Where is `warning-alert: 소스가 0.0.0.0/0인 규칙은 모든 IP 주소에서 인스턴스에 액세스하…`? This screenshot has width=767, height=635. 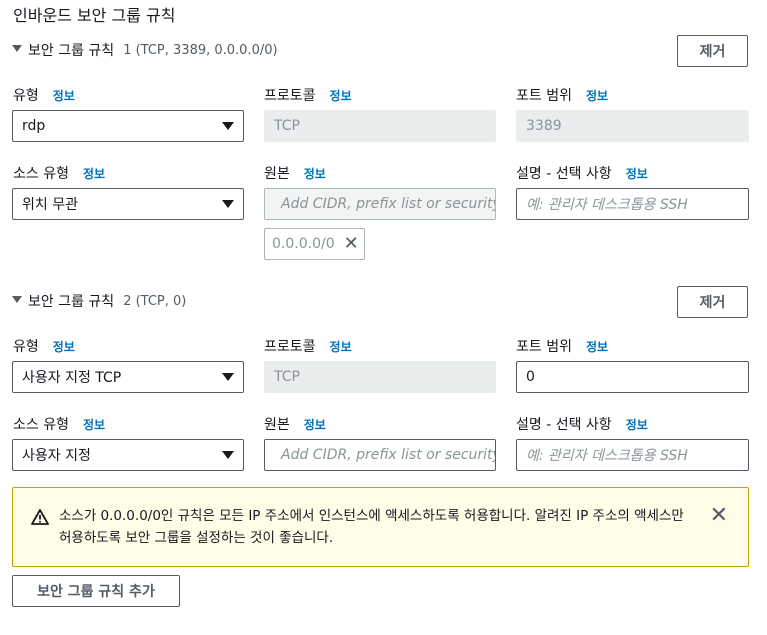 warning-alert: 소스가 0.0.0.0/0인 규칙은 모든 IP 주소에서 인스턴스에 액세스하… is located at coordinates (380, 527).